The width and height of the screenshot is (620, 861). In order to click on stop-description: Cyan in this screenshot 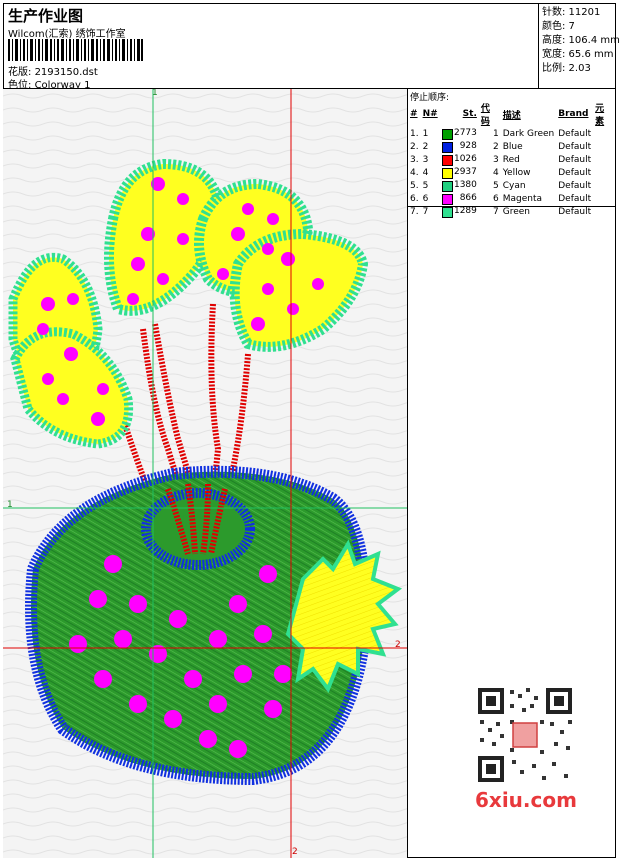, I will do `click(514, 185)`.